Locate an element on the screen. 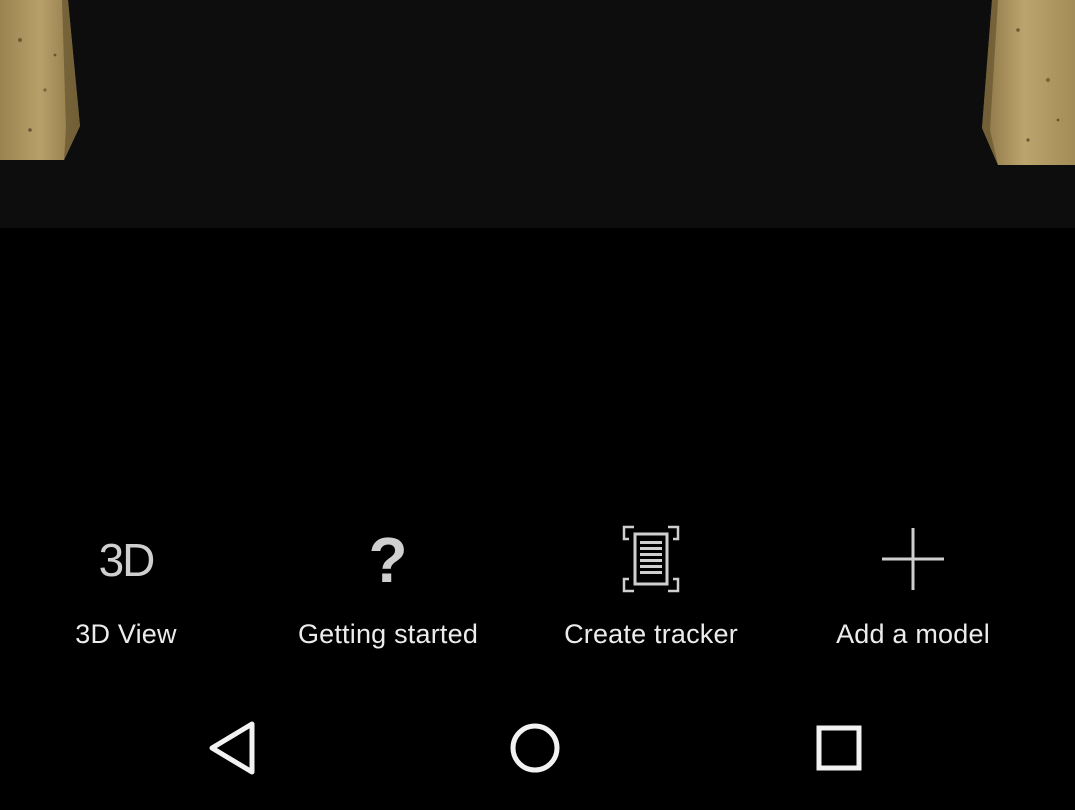 Image resolution: width=1075 pixels, height=810 pixels. 3d-view-icon: 3D is located at coordinates (128, 560).